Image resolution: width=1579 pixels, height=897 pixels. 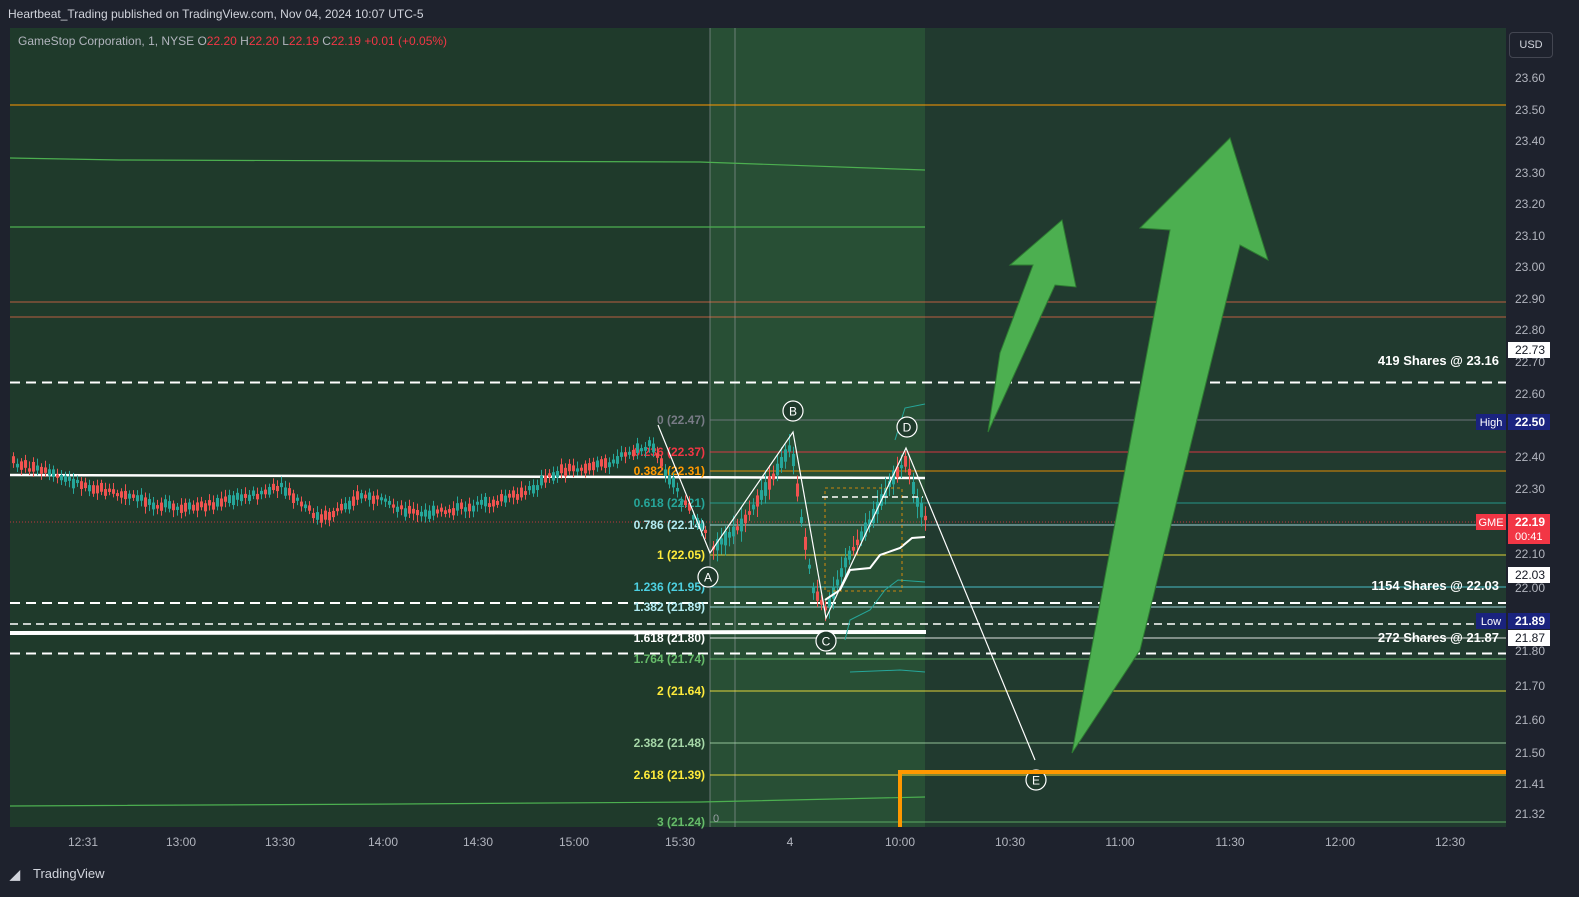 What do you see at coordinates (708, 578) in the screenshot?
I see `pattern-point-label: A` at bounding box center [708, 578].